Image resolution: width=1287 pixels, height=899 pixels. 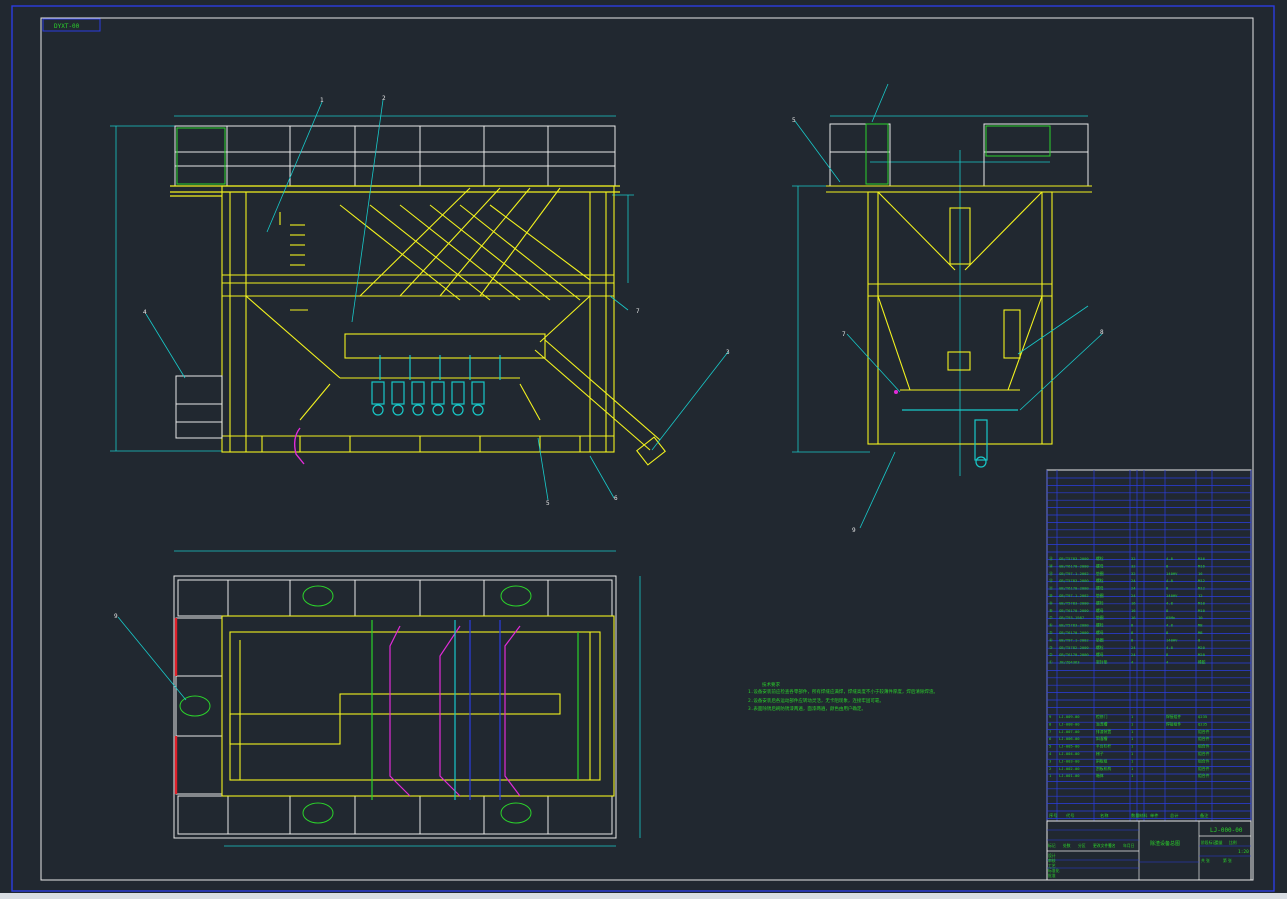 I want to click on side-callout-8: 8, so click(x=1102, y=332).